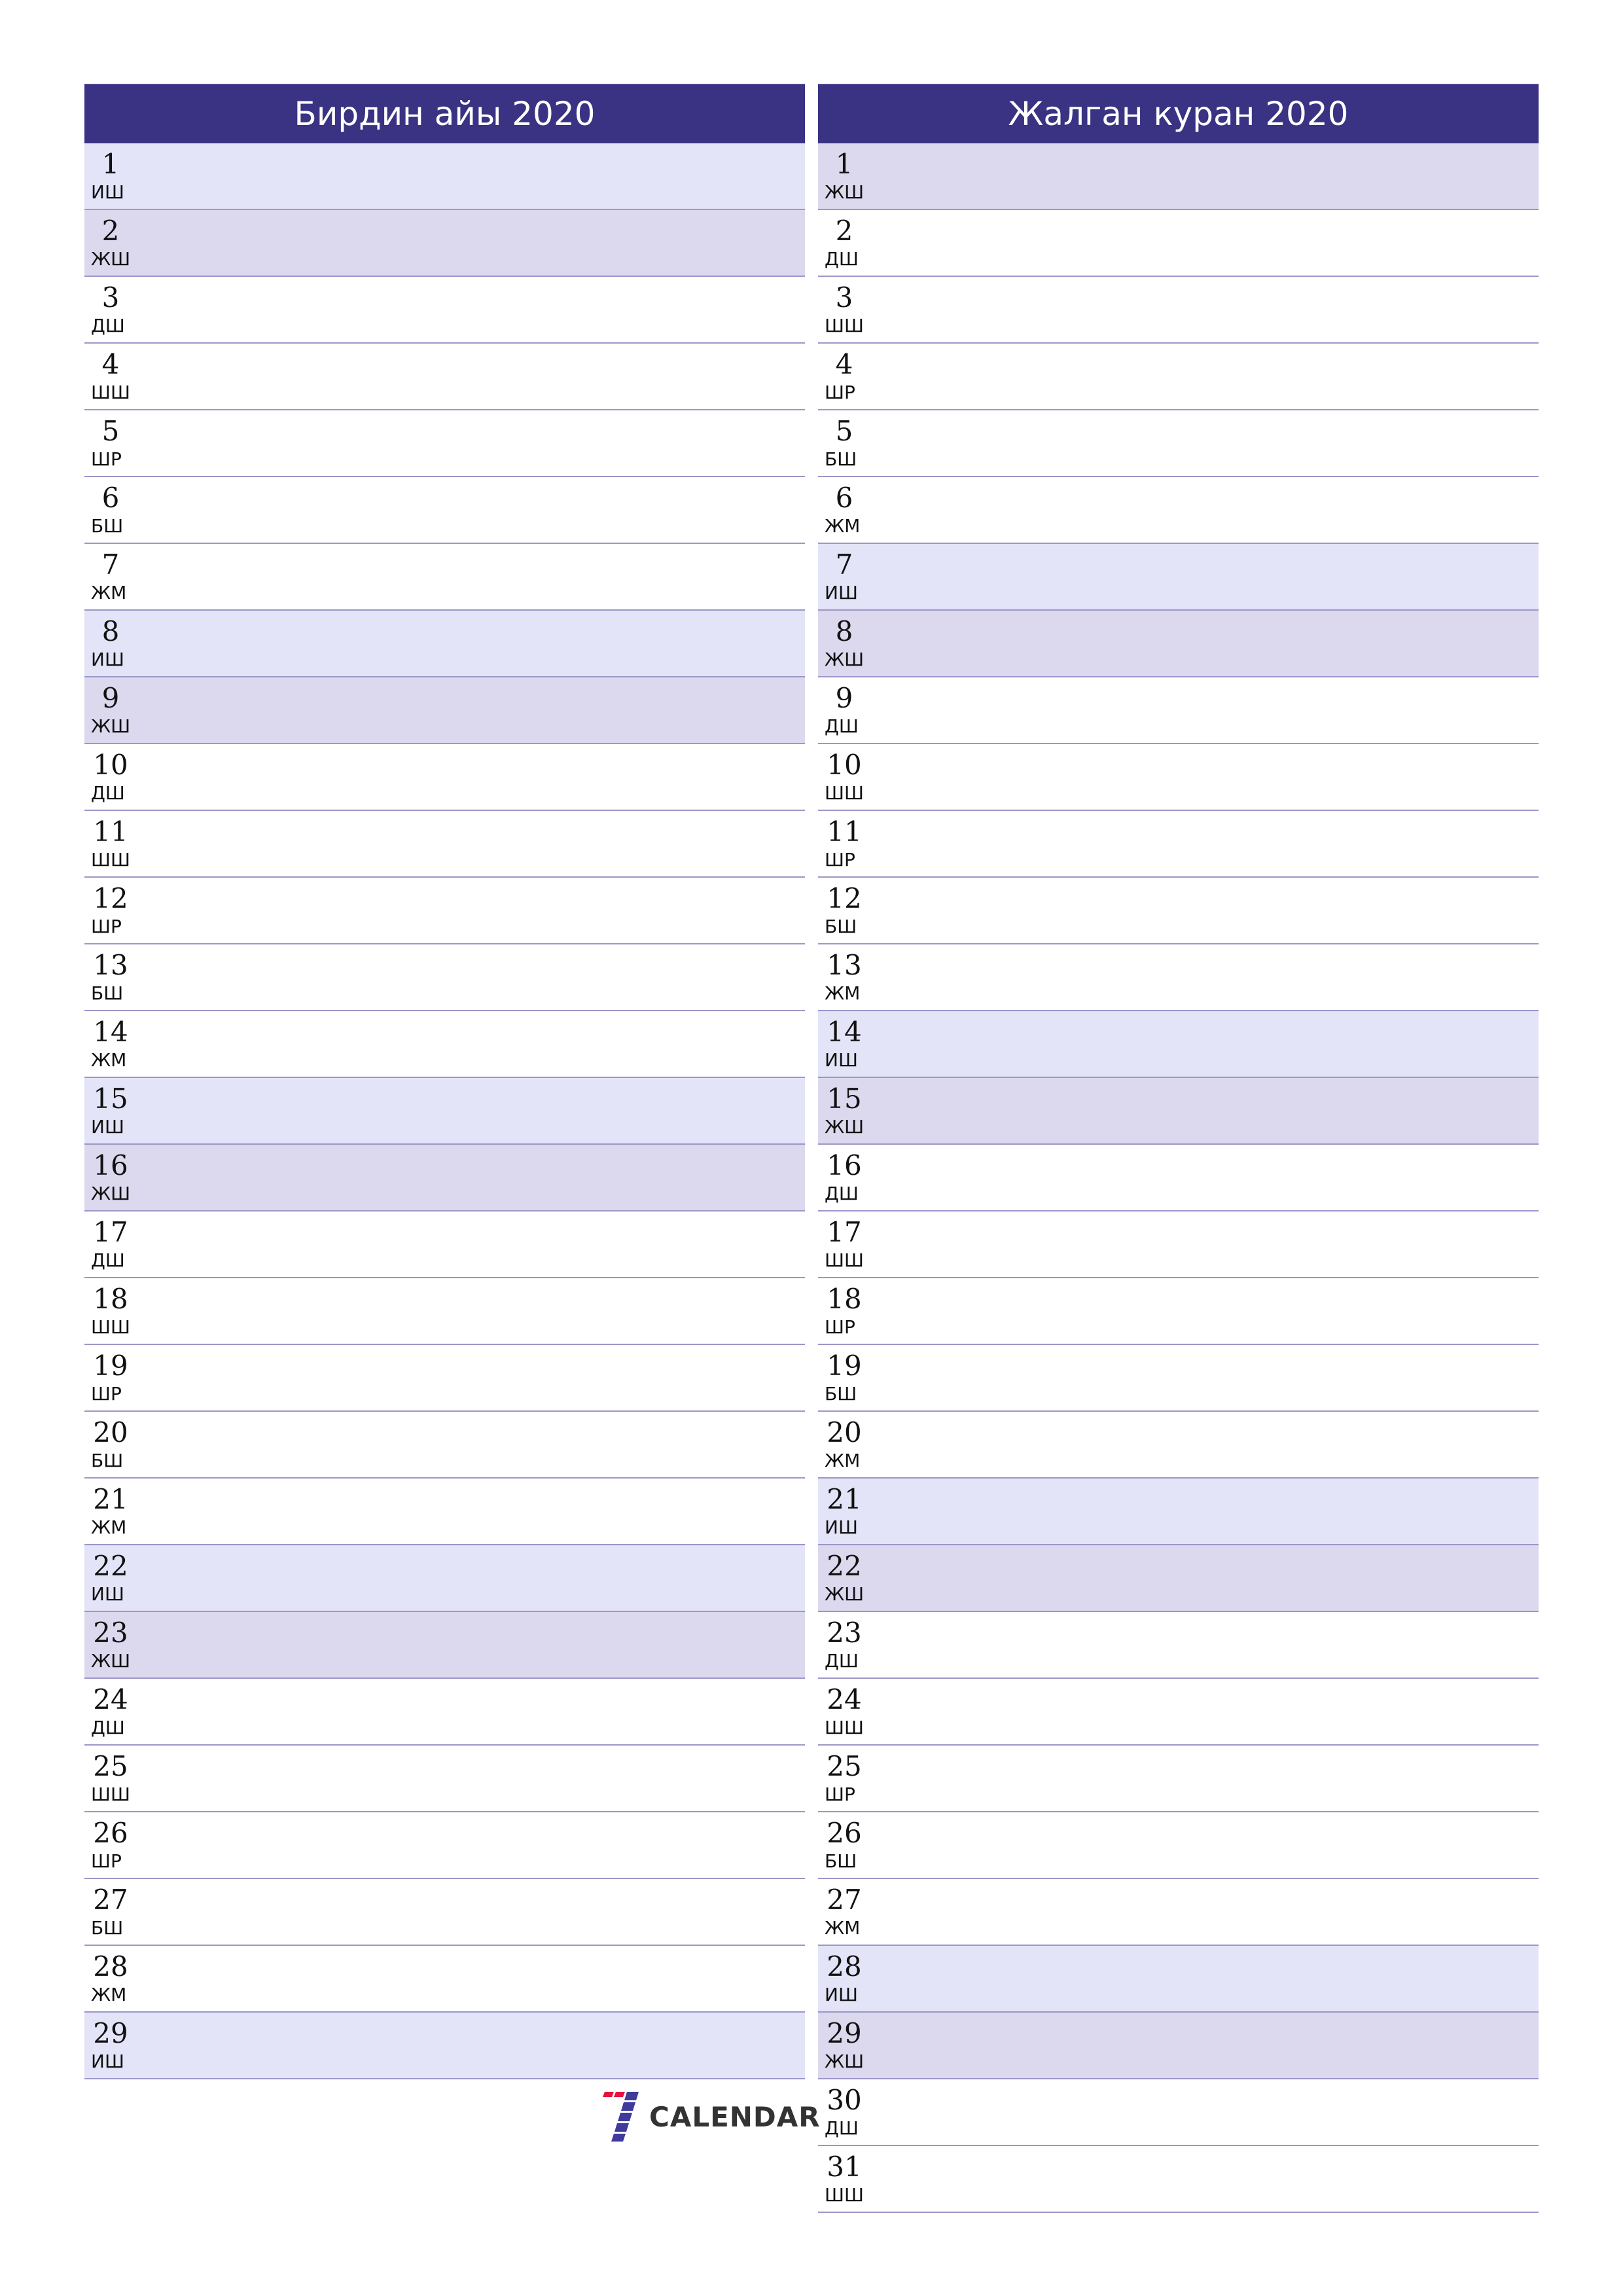 This screenshot has height=2296, width=1623. What do you see at coordinates (1178, 777) in the screenshot?
I see `day-row: 10 ШШ` at bounding box center [1178, 777].